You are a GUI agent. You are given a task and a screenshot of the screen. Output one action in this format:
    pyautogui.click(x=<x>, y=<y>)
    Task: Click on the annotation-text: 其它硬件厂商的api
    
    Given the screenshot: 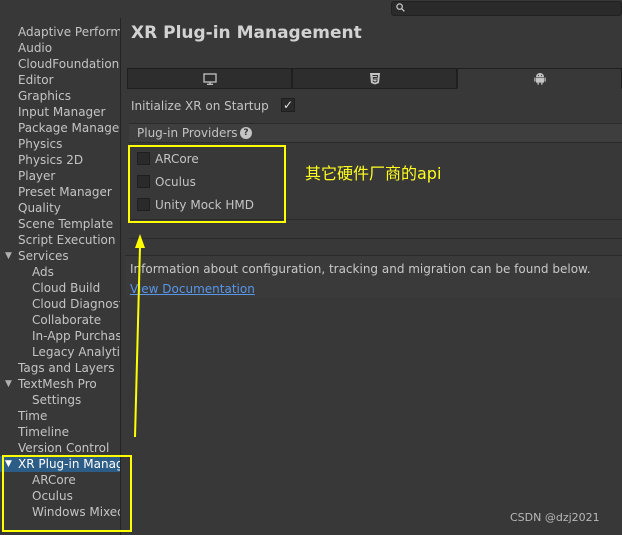 What is the action you would take?
    pyautogui.click(x=373, y=173)
    